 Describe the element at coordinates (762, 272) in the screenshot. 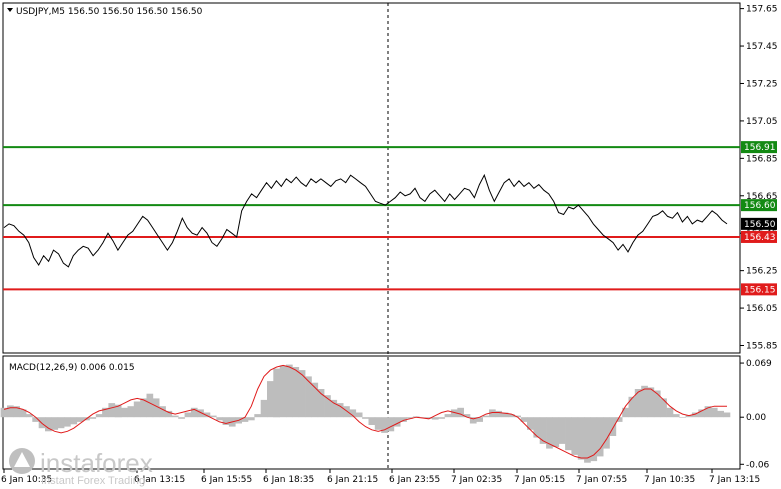

I see `price-tick-label: 156.25` at that location.